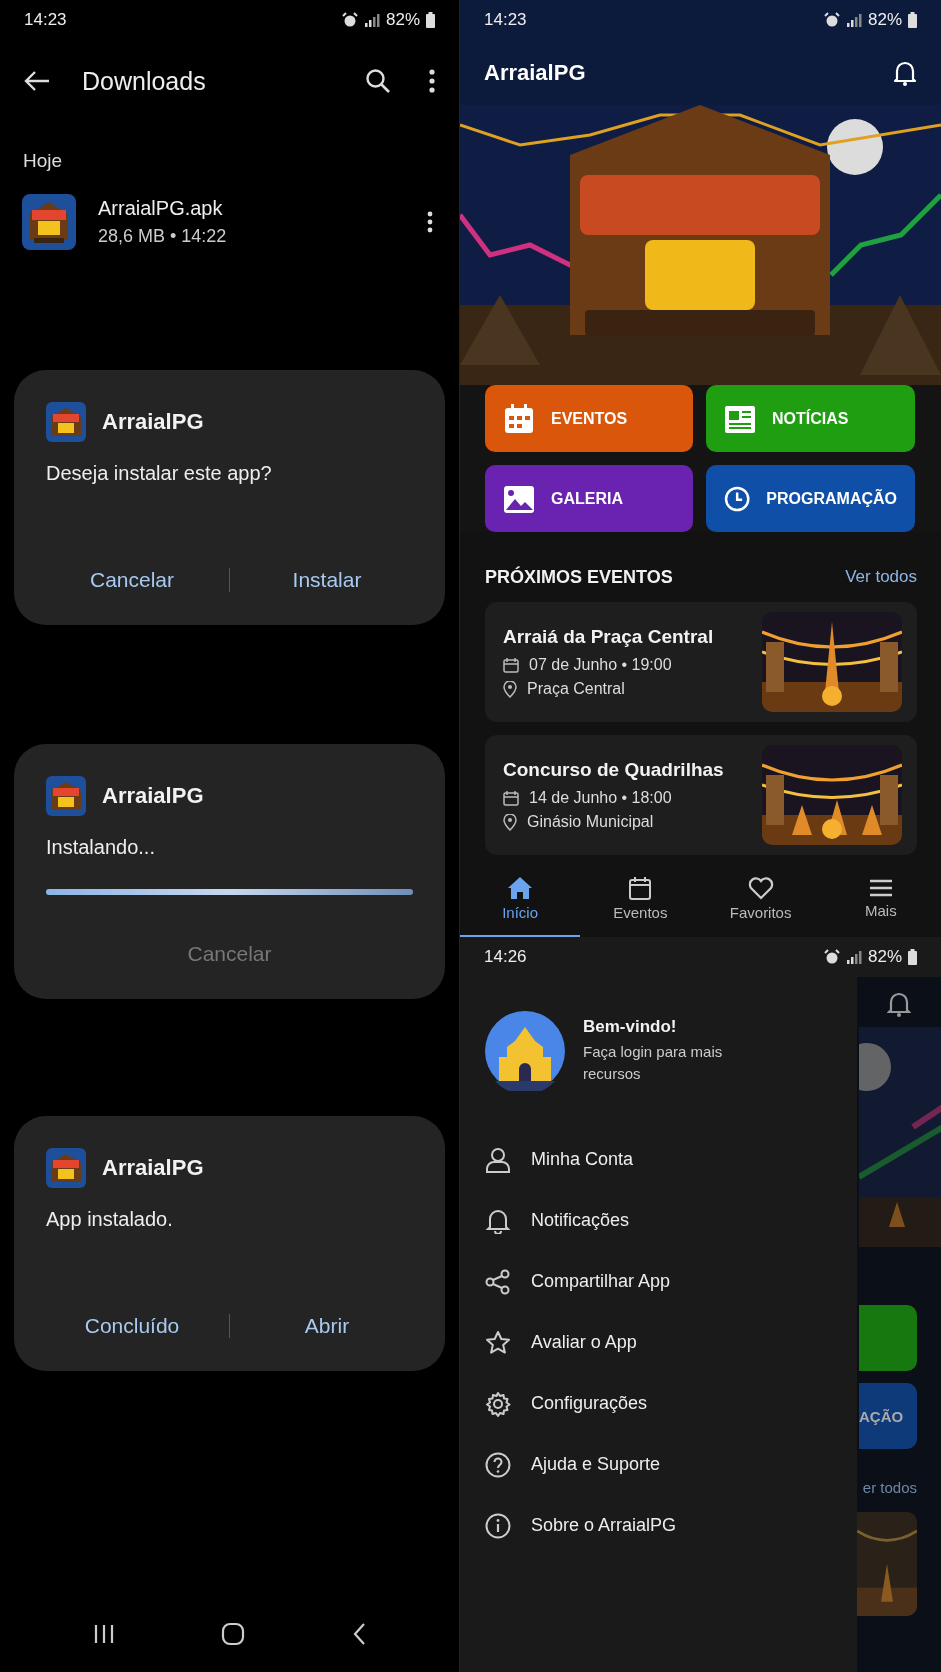 Image resolution: width=941 pixels, height=1672 pixels. I want to click on screen-title: Downloads, so click(144, 81).